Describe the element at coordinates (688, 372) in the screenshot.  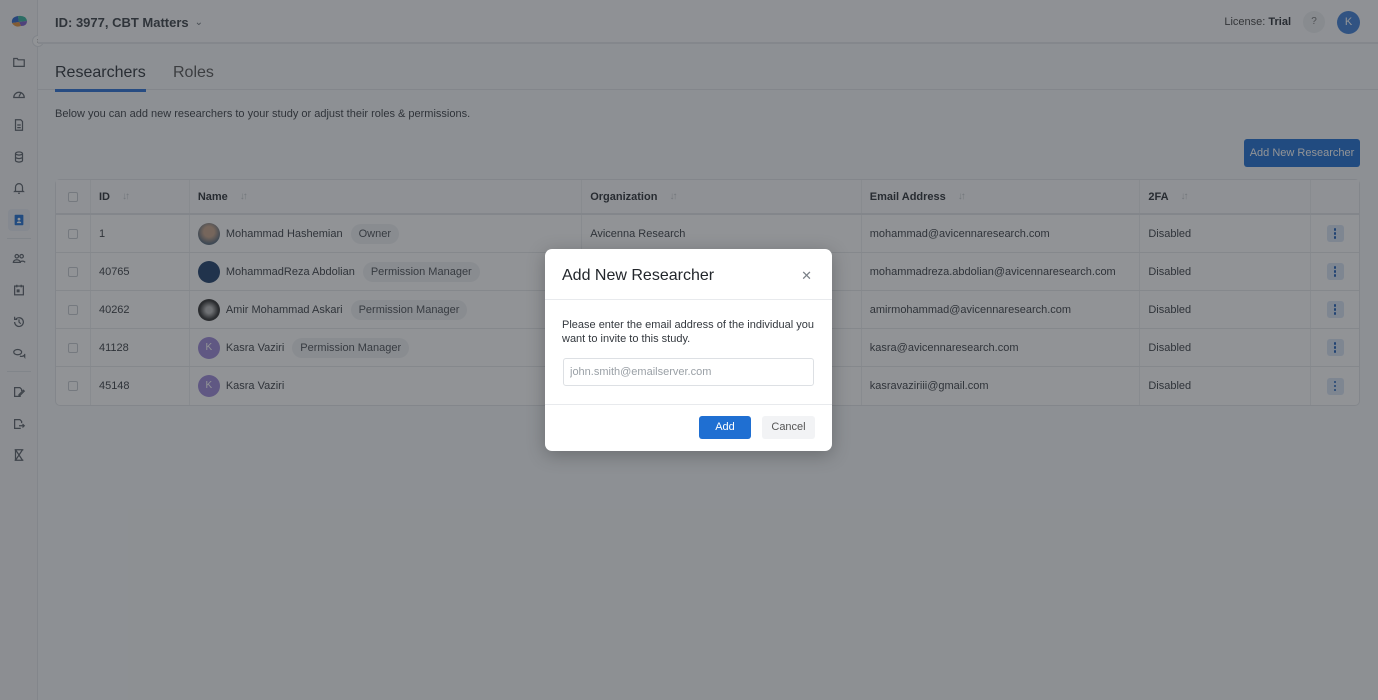
I see `email-input` at that location.